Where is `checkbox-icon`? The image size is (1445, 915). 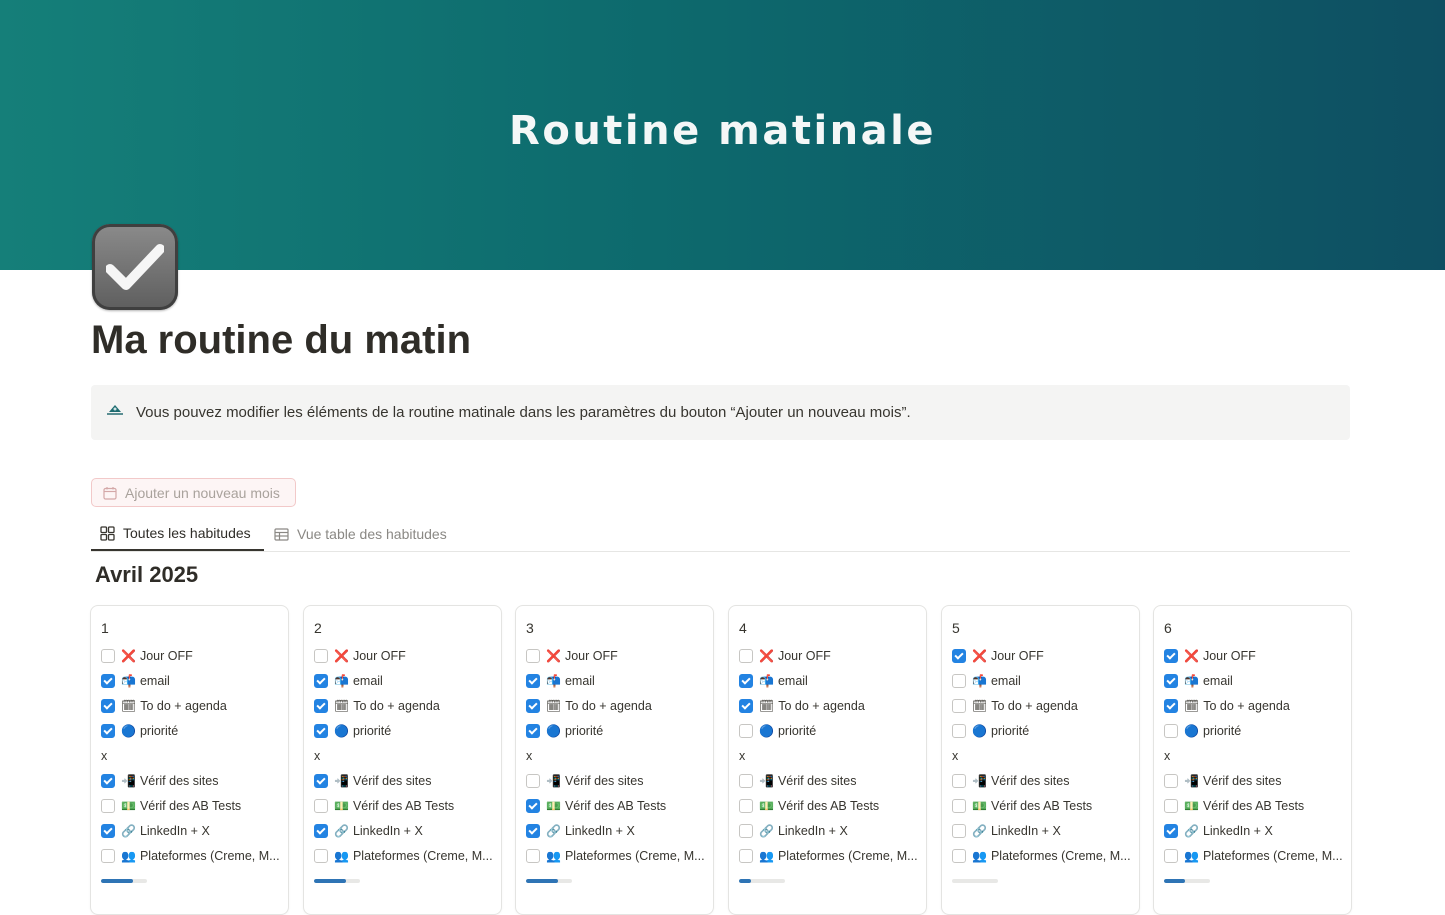
checkbox-icon is located at coordinates (135, 267).